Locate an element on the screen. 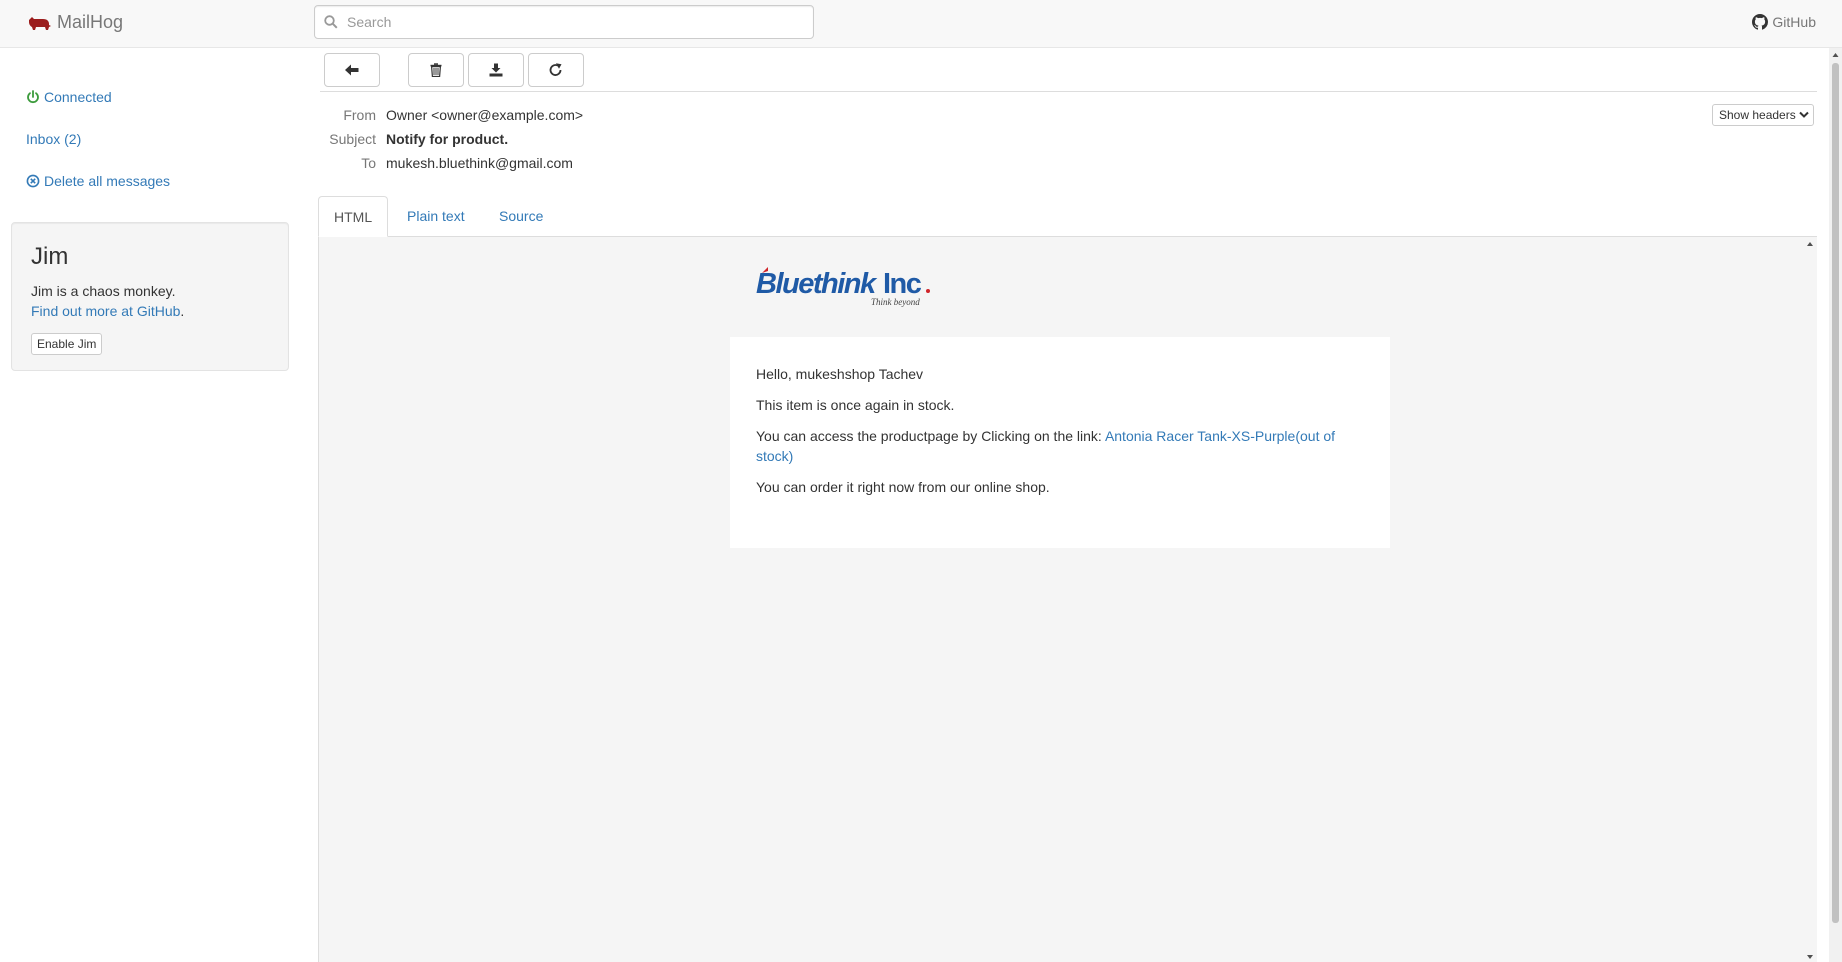 This screenshot has width=1842, height=962. trash-icon is located at coordinates (436, 70).